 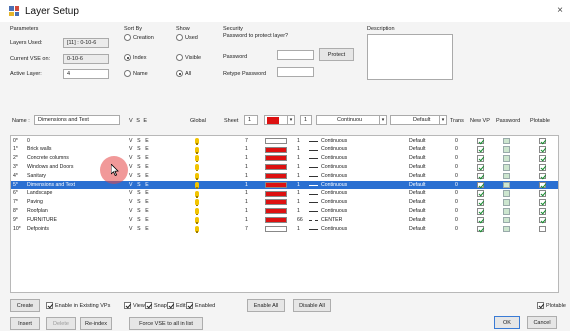 I want to click on protect-button: Protect, so click(x=336, y=54).